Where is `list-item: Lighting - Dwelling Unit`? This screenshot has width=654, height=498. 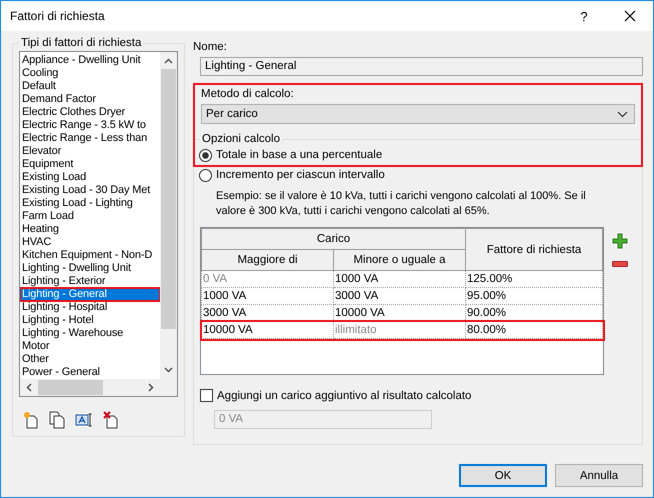 list-item: Lighting - Dwelling Unit is located at coordinates (90, 268).